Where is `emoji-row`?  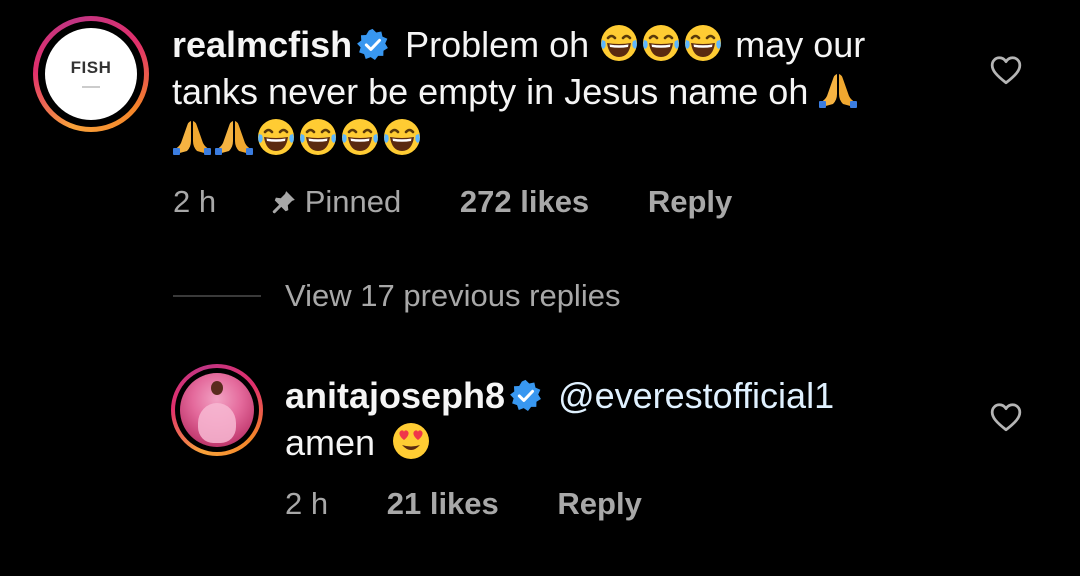 emoji-row is located at coordinates (298, 138).